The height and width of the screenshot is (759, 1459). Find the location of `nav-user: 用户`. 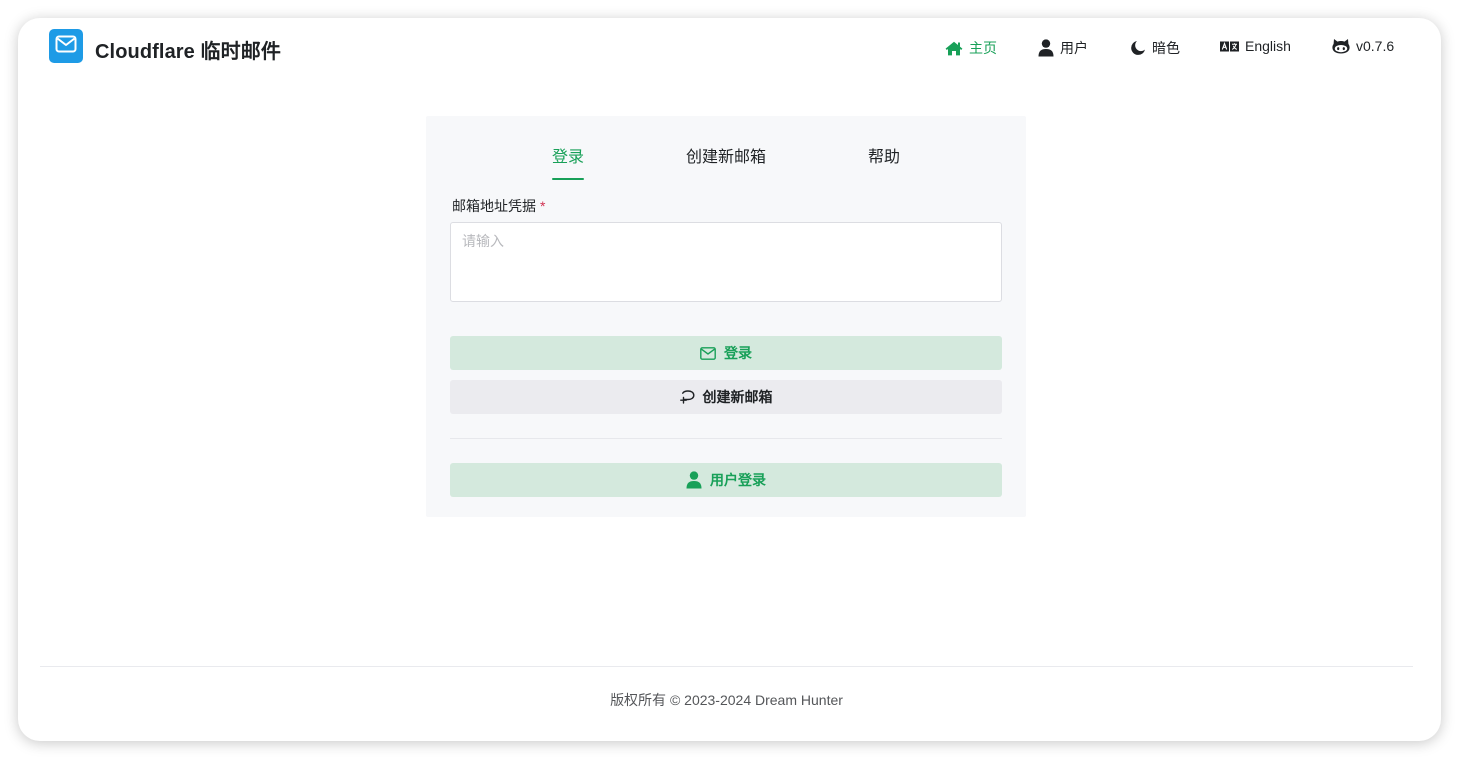

nav-user: 用户 is located at coordinates (1063, 48).